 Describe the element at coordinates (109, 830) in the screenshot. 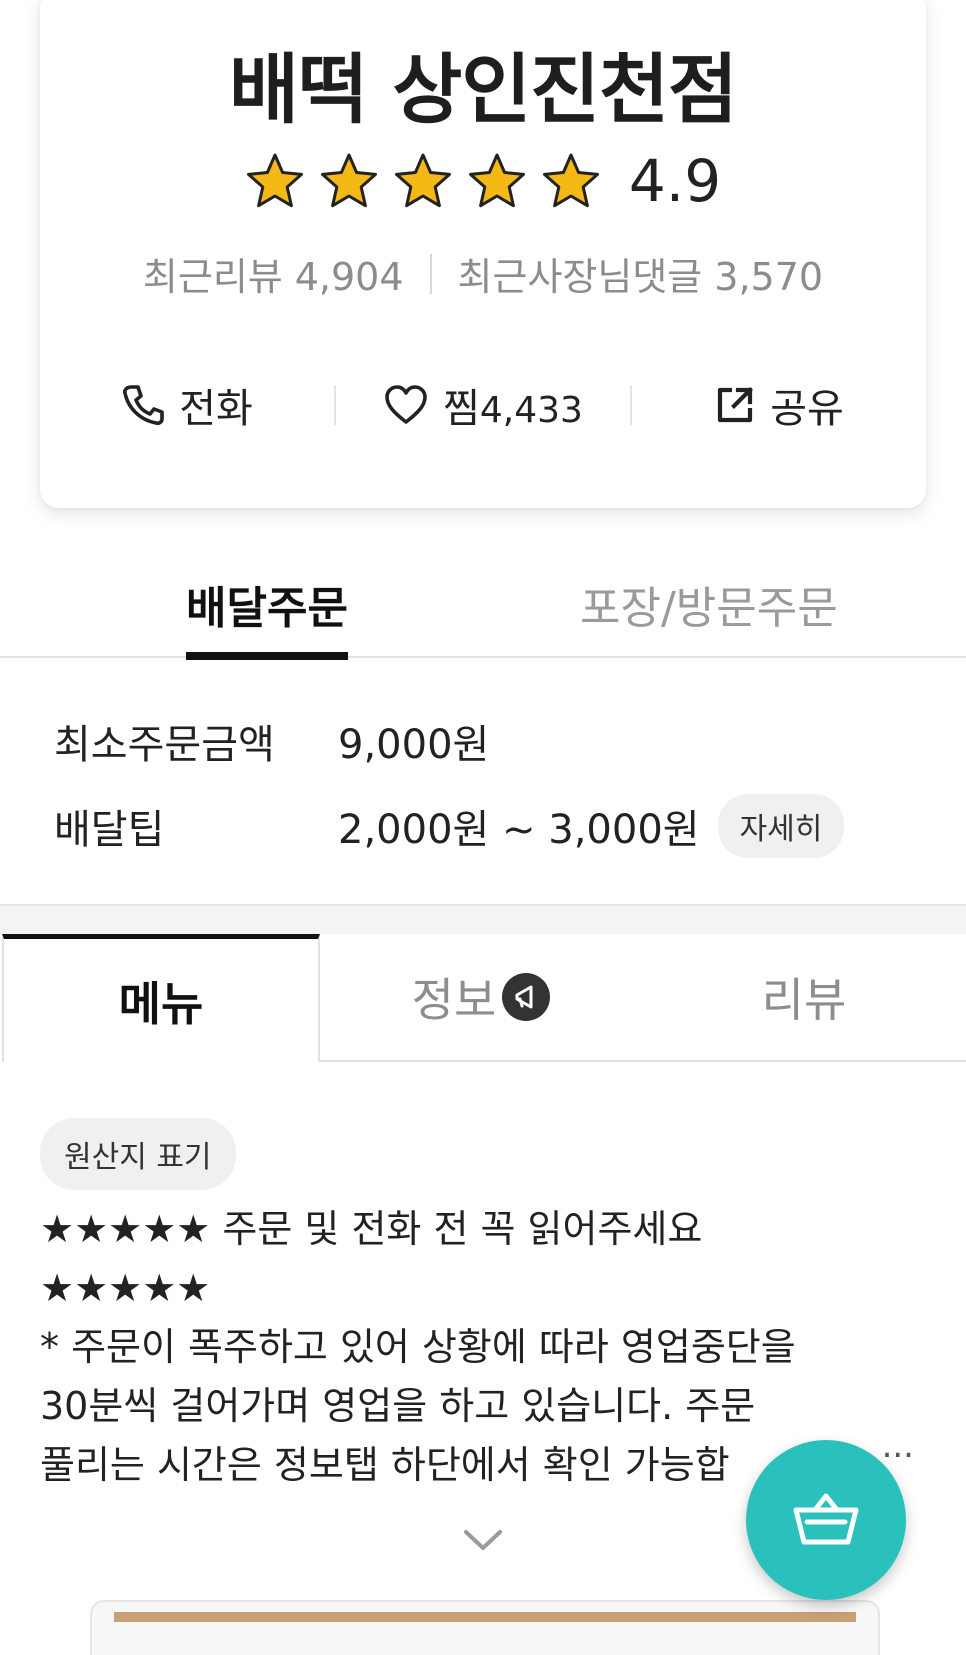

I see `delivery-tip-label: 배달팁` at that location.